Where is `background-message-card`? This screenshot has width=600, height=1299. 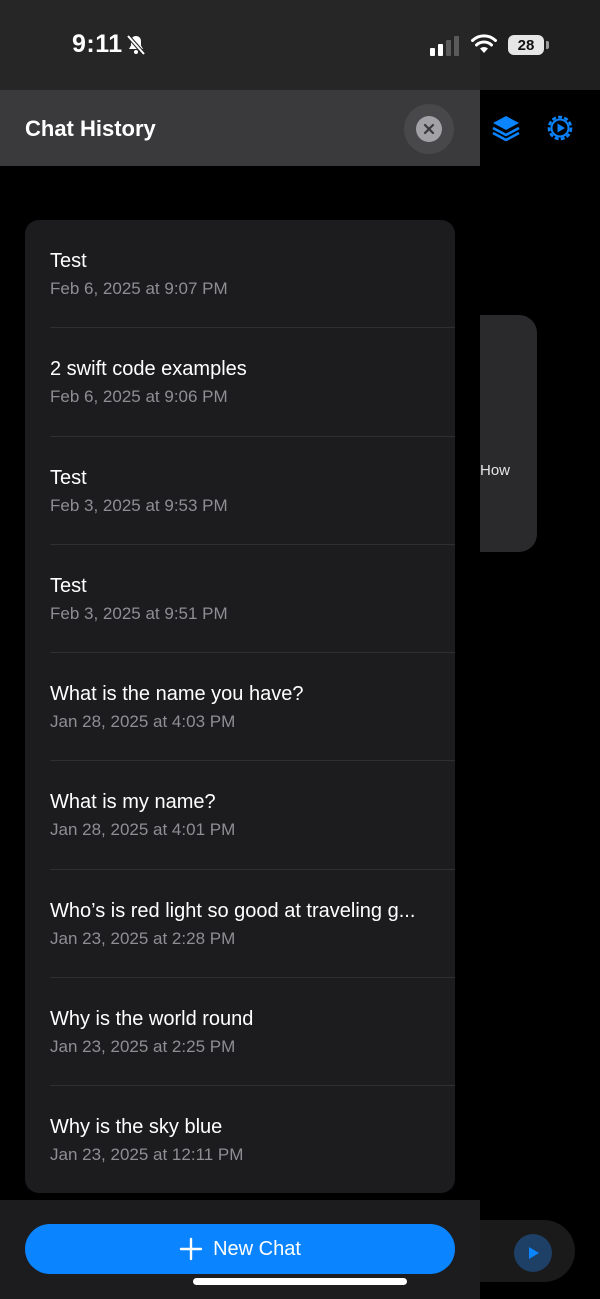 background-message-card is located at coordinates (508, 433).